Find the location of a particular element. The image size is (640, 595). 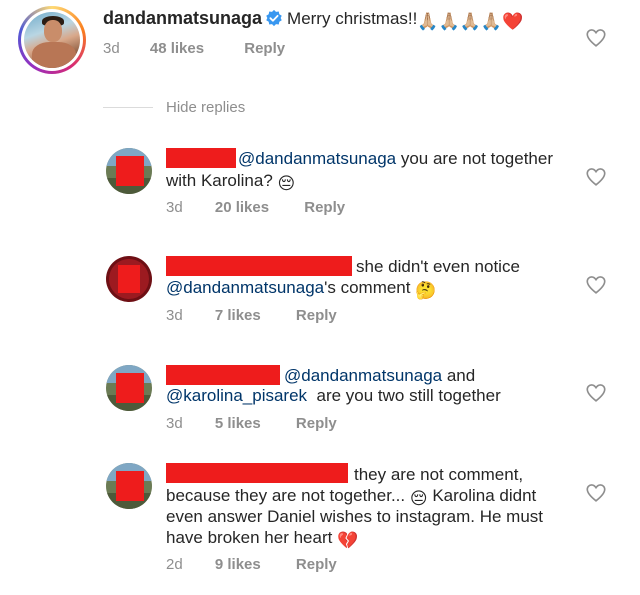

reply-meta: 3d 20 likes Reply is located at coordinates (255, 207).